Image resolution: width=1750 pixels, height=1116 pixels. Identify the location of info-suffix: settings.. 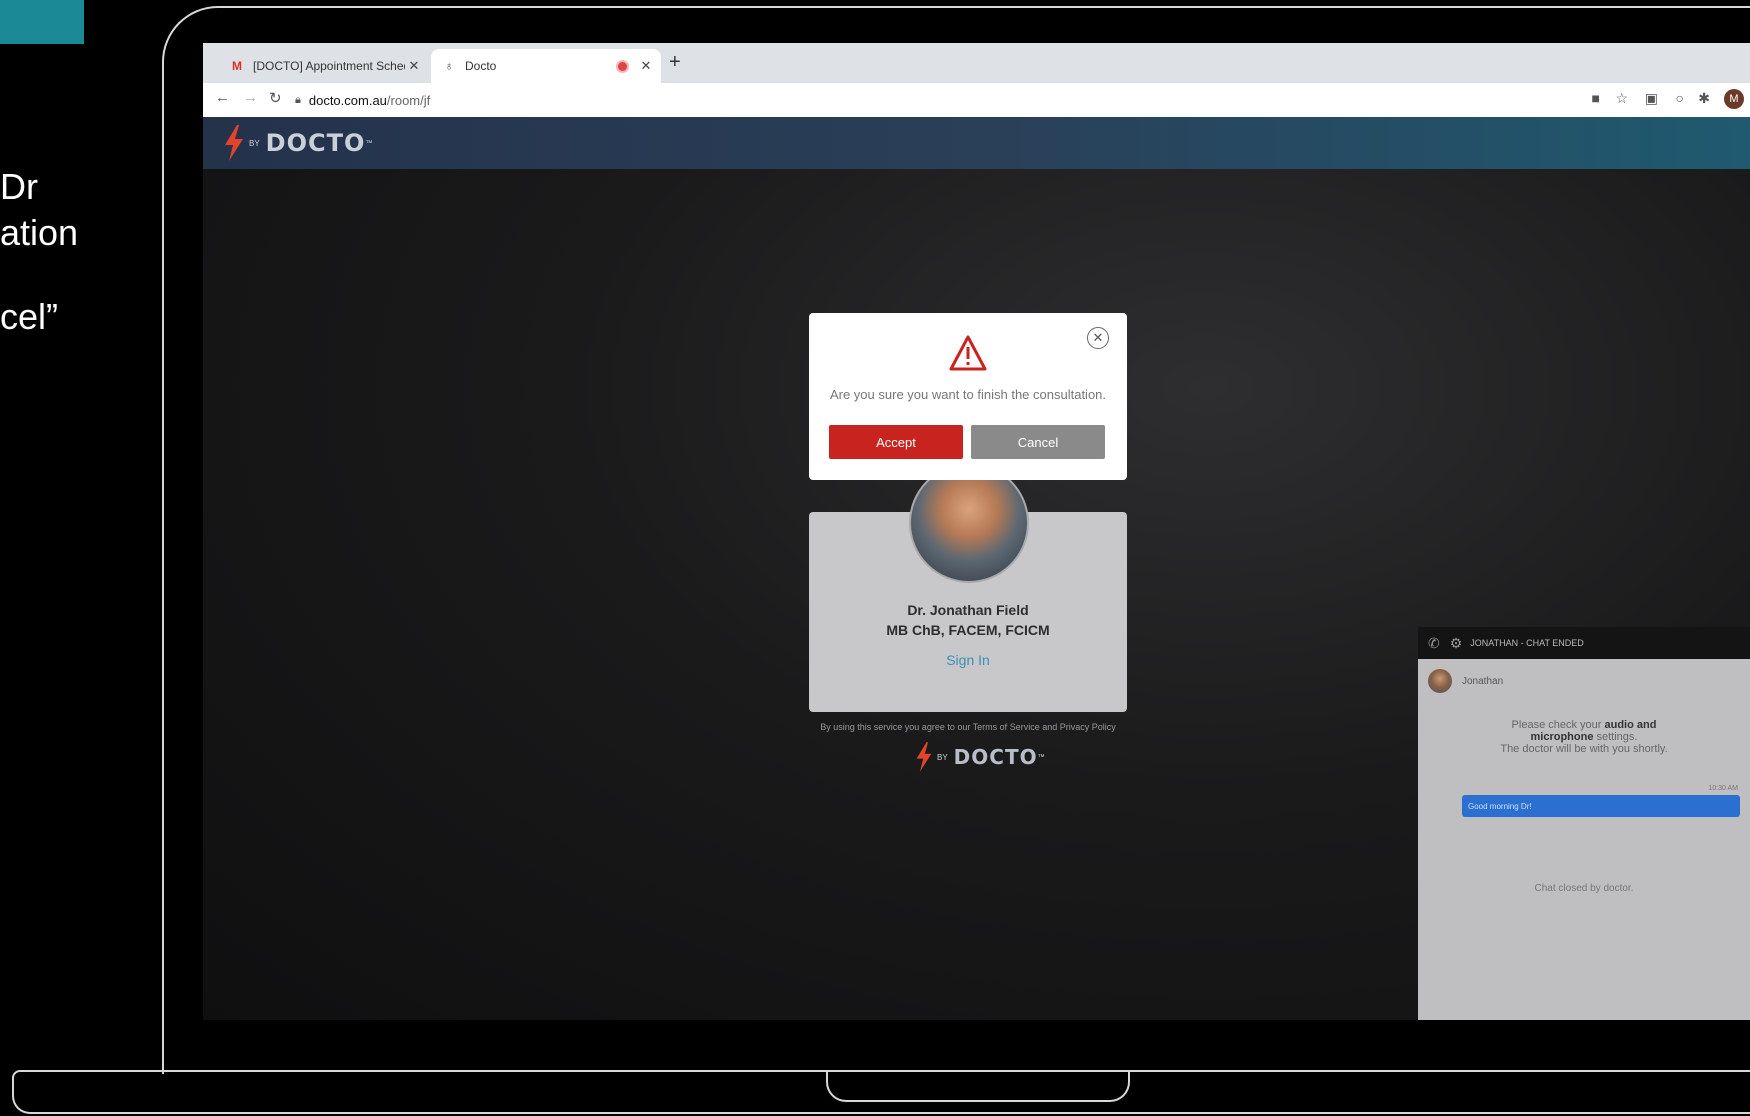
(1615, 737).